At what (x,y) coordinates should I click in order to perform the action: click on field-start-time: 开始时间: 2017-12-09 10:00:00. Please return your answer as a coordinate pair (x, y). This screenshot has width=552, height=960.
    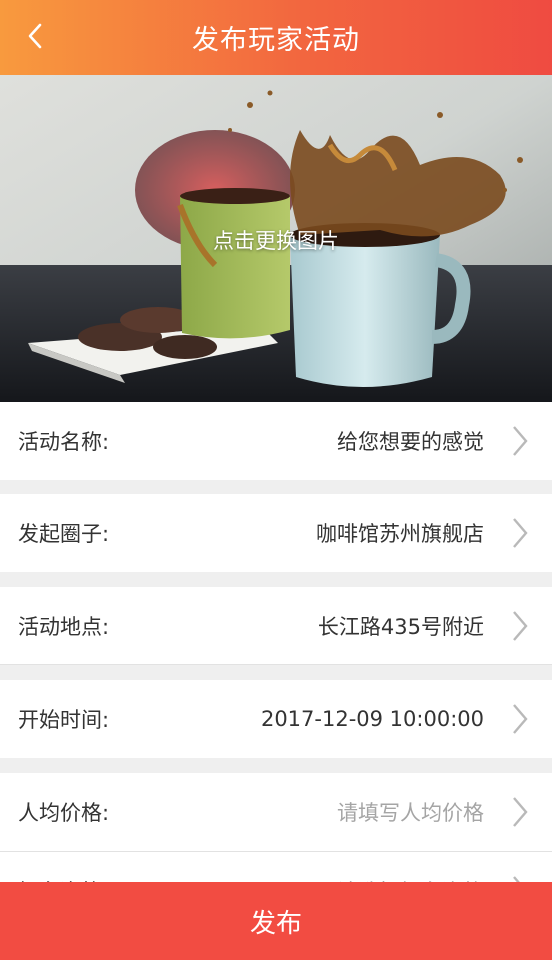
    Looking at the image, I should click on (276, 719).